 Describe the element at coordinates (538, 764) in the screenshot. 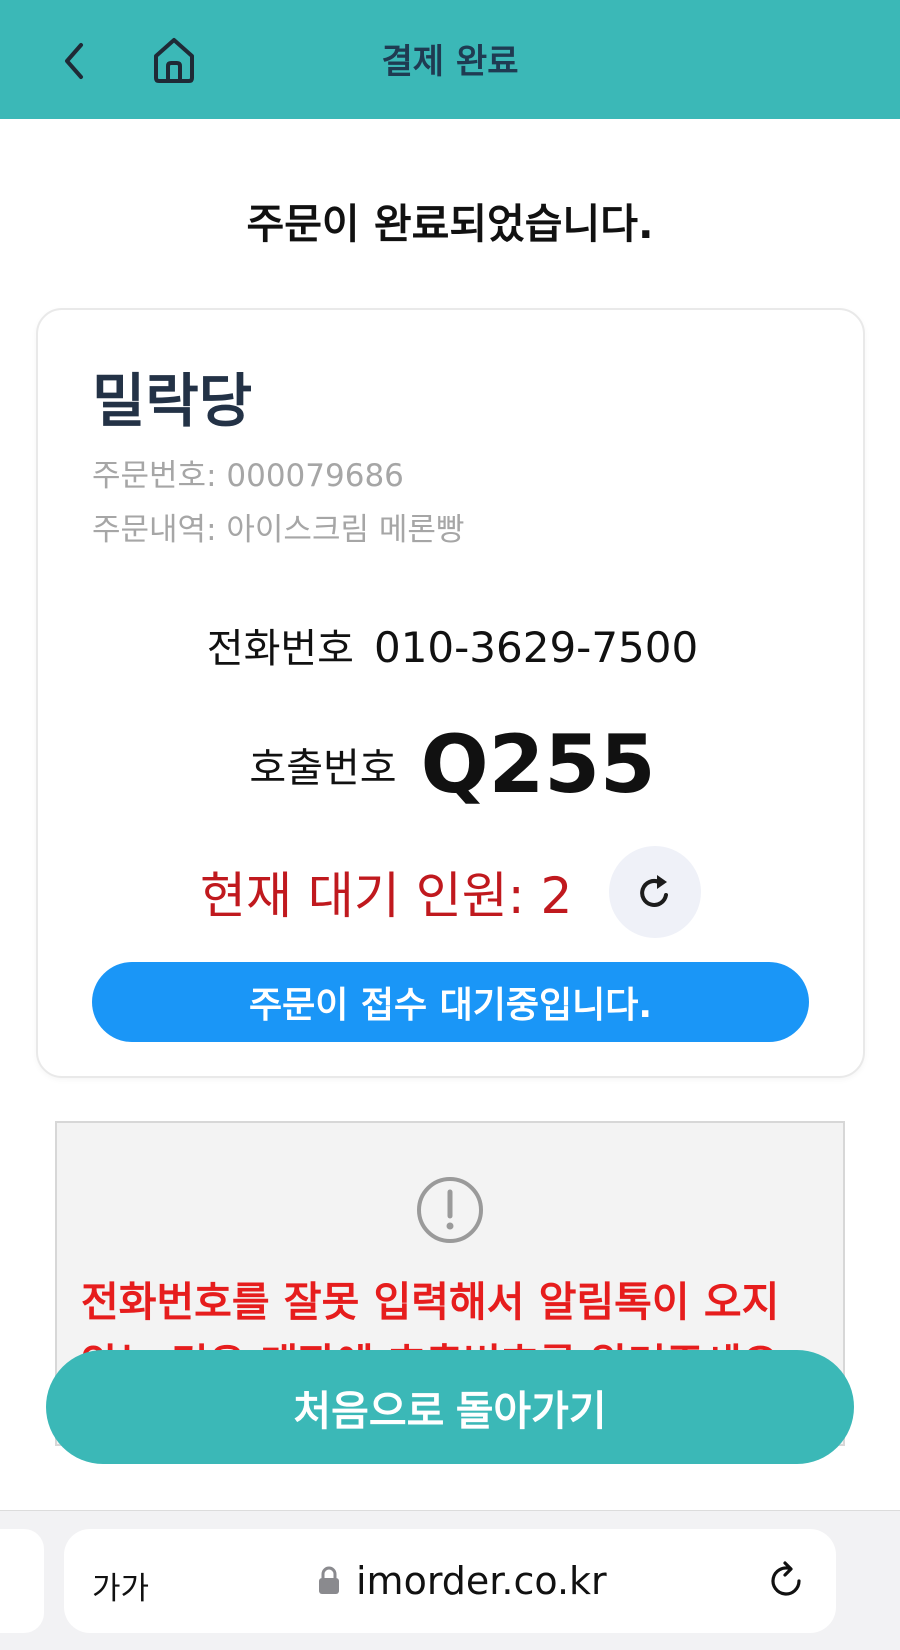

I see `call-number-value: Q255` at that location.